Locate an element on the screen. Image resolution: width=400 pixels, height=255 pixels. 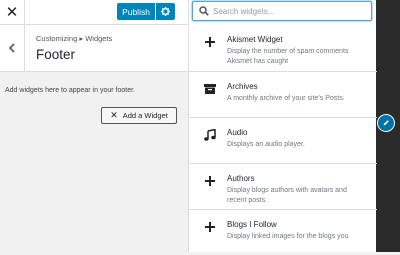
close-customizer-button: ✕ is located at coordinates (12, 12).